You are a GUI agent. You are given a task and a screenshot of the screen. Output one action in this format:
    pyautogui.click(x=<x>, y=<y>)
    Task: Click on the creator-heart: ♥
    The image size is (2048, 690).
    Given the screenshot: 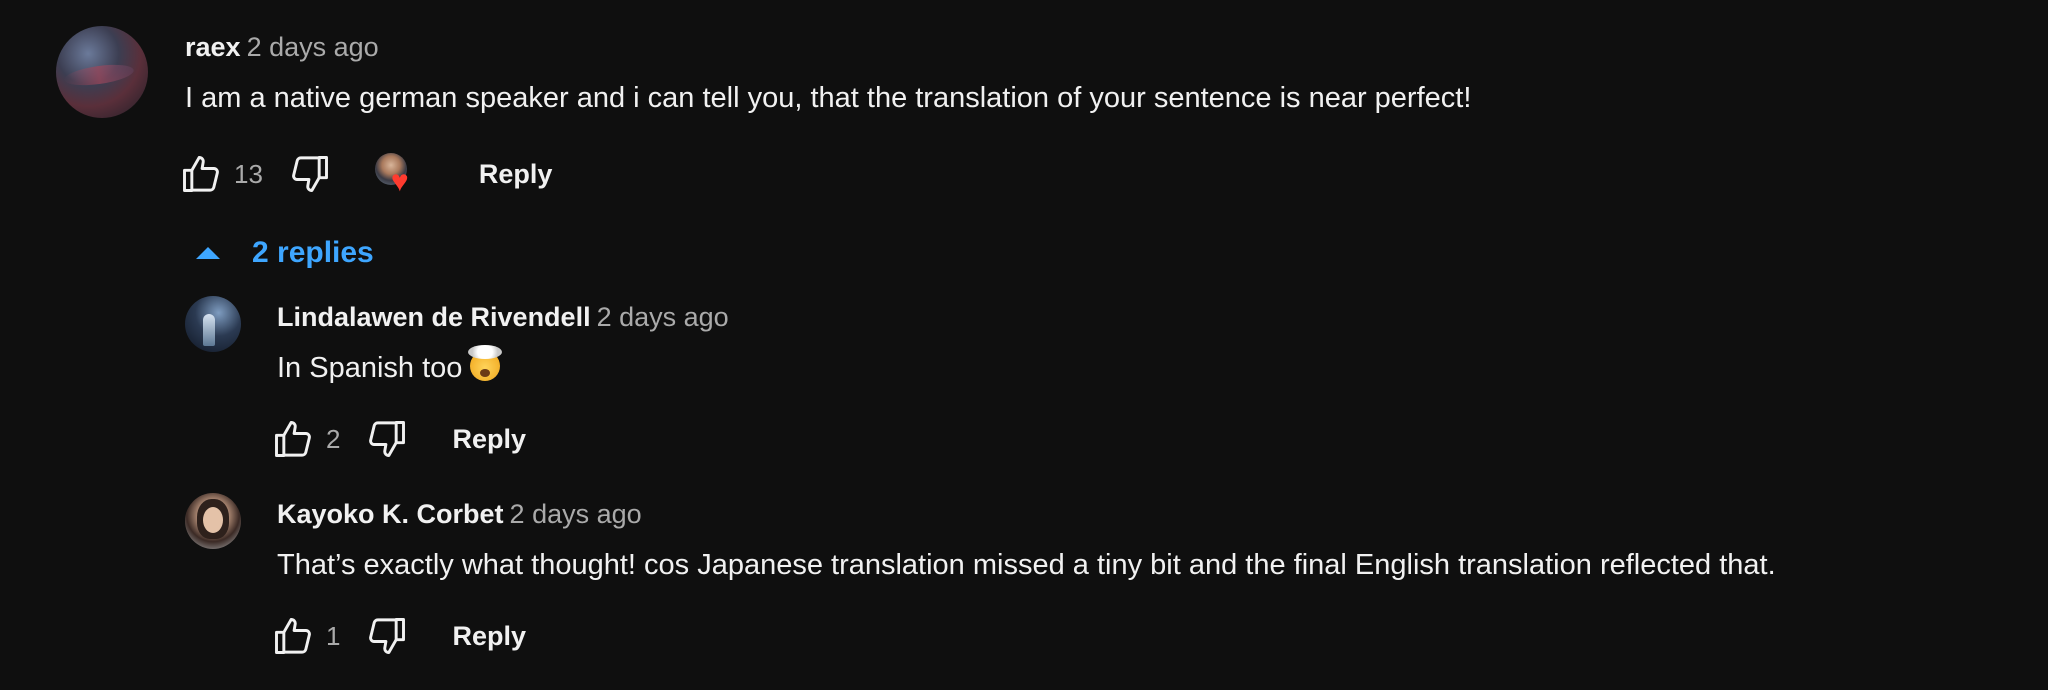 What is the action you would take?
    pyautogui.click(x=396, y=174)
    